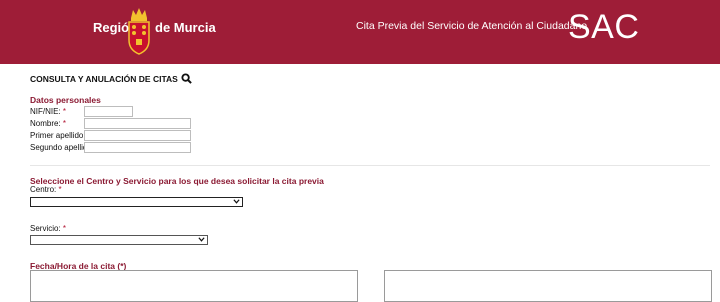 This screenshot has height=302, width=720. I want to click on consulta-anulacion-link: CONSULTA Y ANULACIÓN DE CITAS, so click(111, 78).